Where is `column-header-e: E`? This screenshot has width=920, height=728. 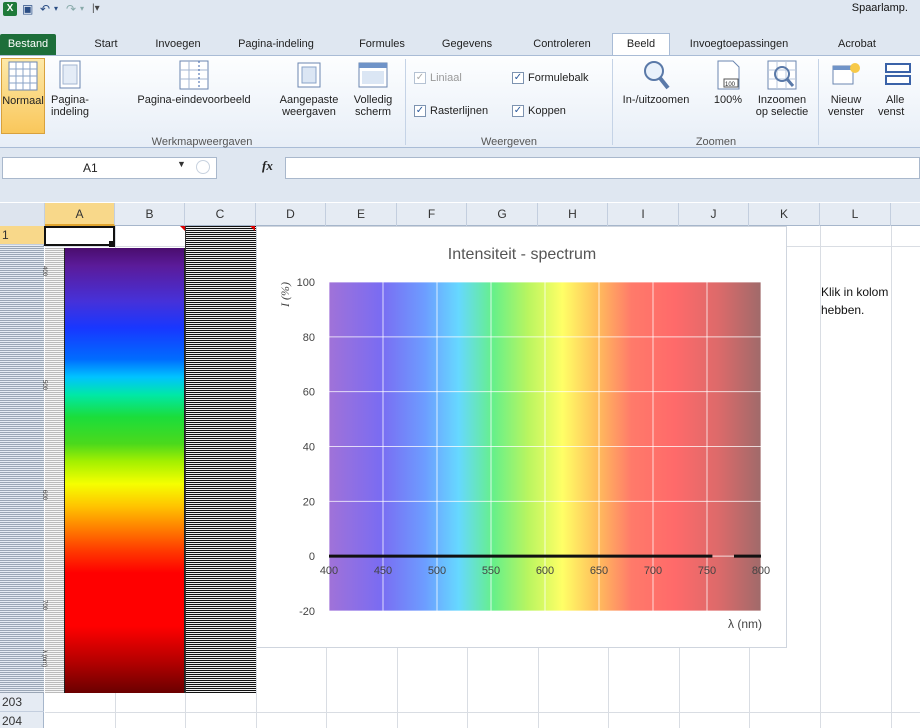 column-header-e: E is located at coordinates (361, 214).